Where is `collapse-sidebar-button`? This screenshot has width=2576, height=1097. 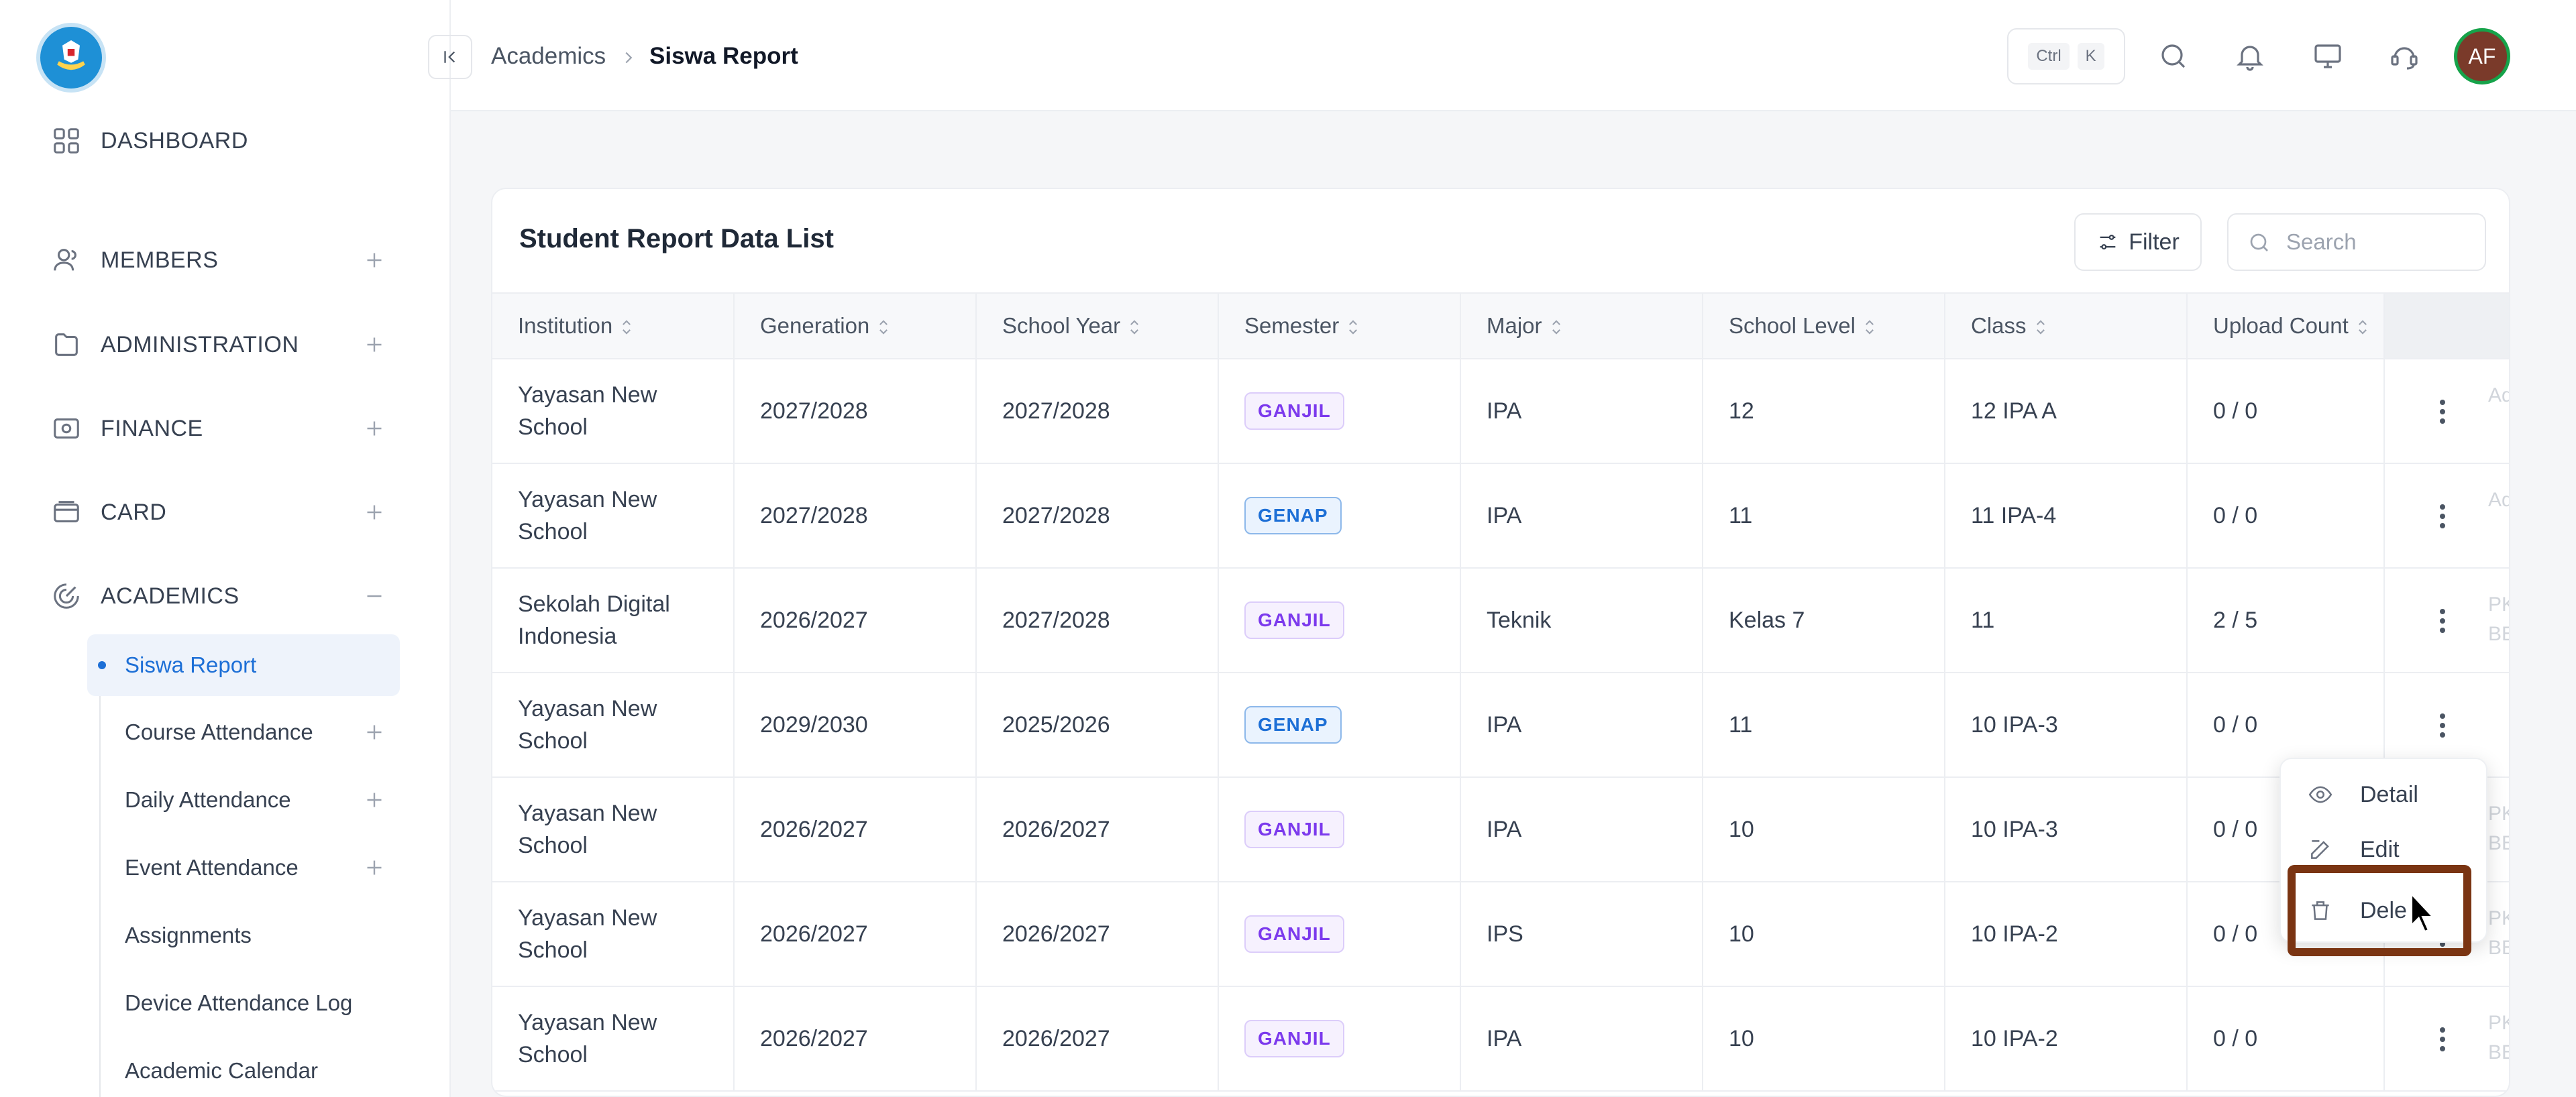 collapse-sidebar-button is located at coordinates (450, 57).